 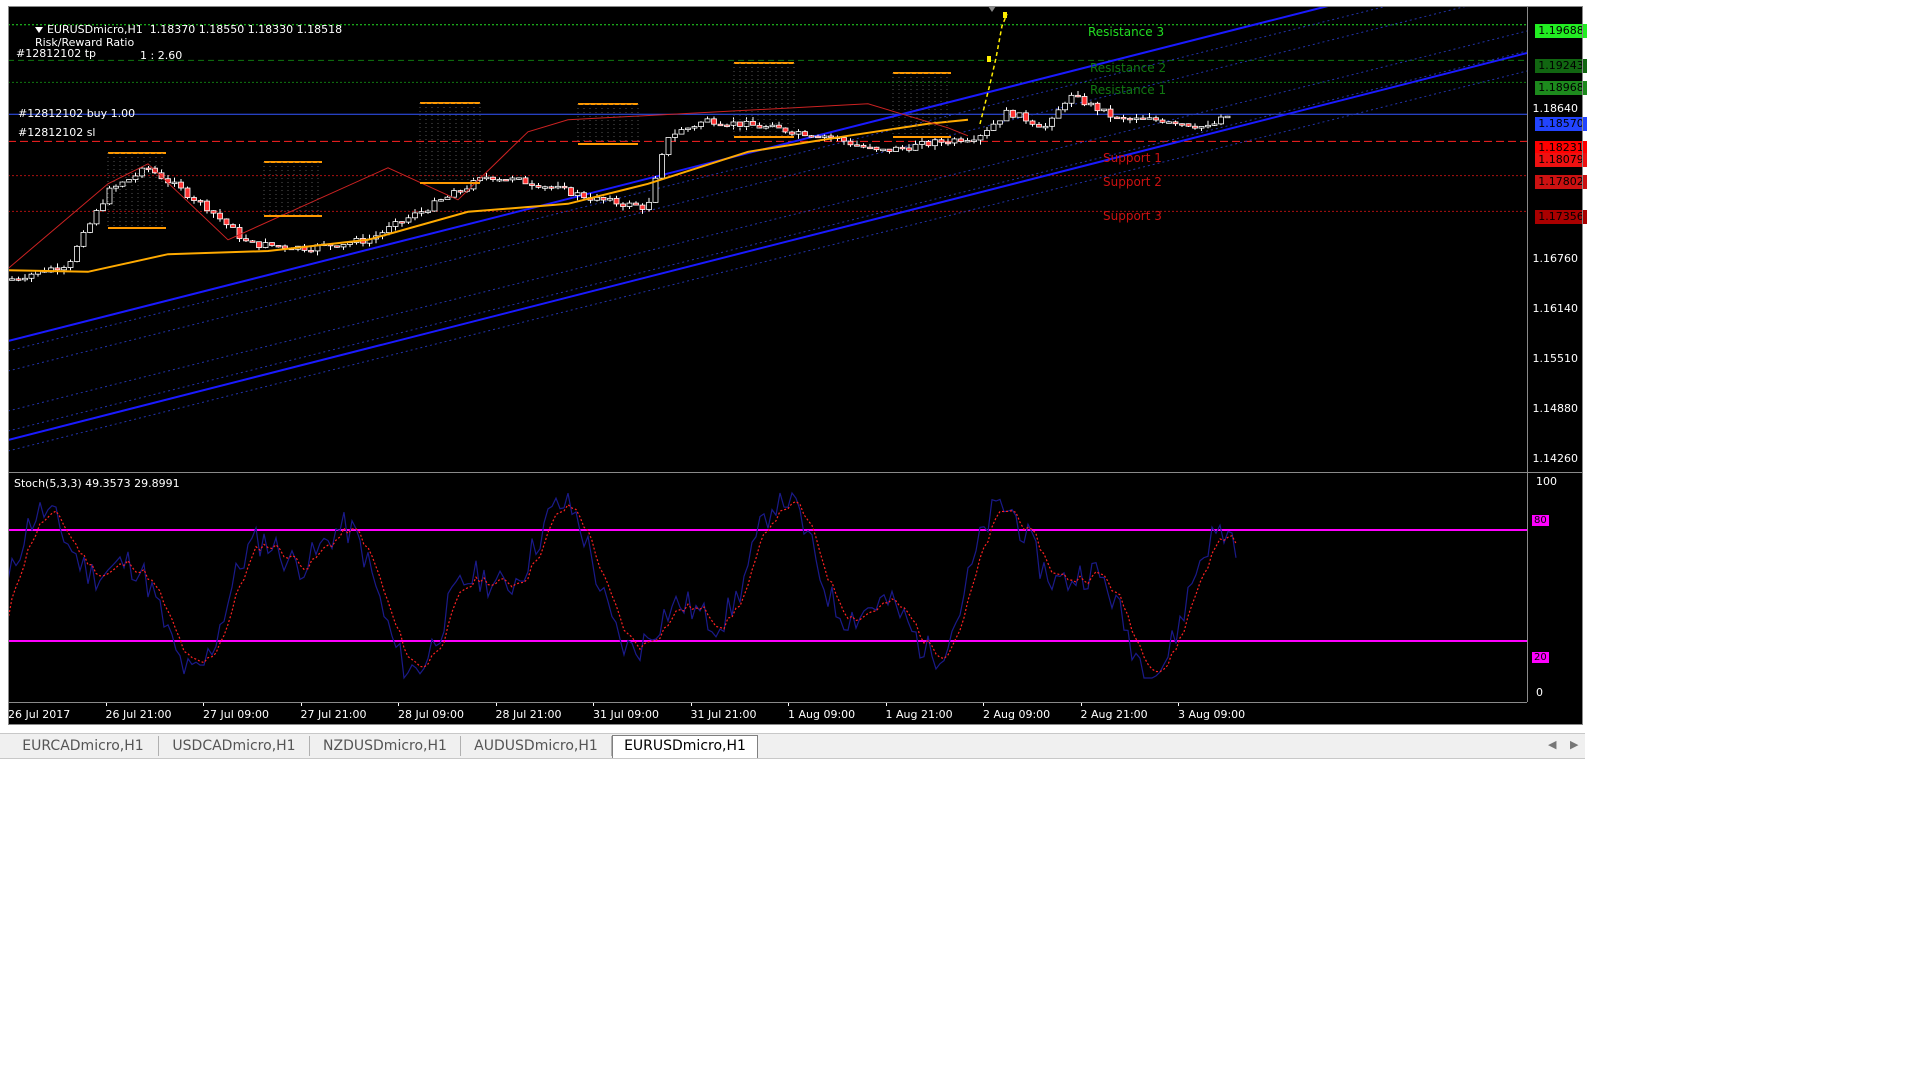 I want to click on tab-eurcadmicro: EURCADmicro,H1, so click(x=83, y=746).